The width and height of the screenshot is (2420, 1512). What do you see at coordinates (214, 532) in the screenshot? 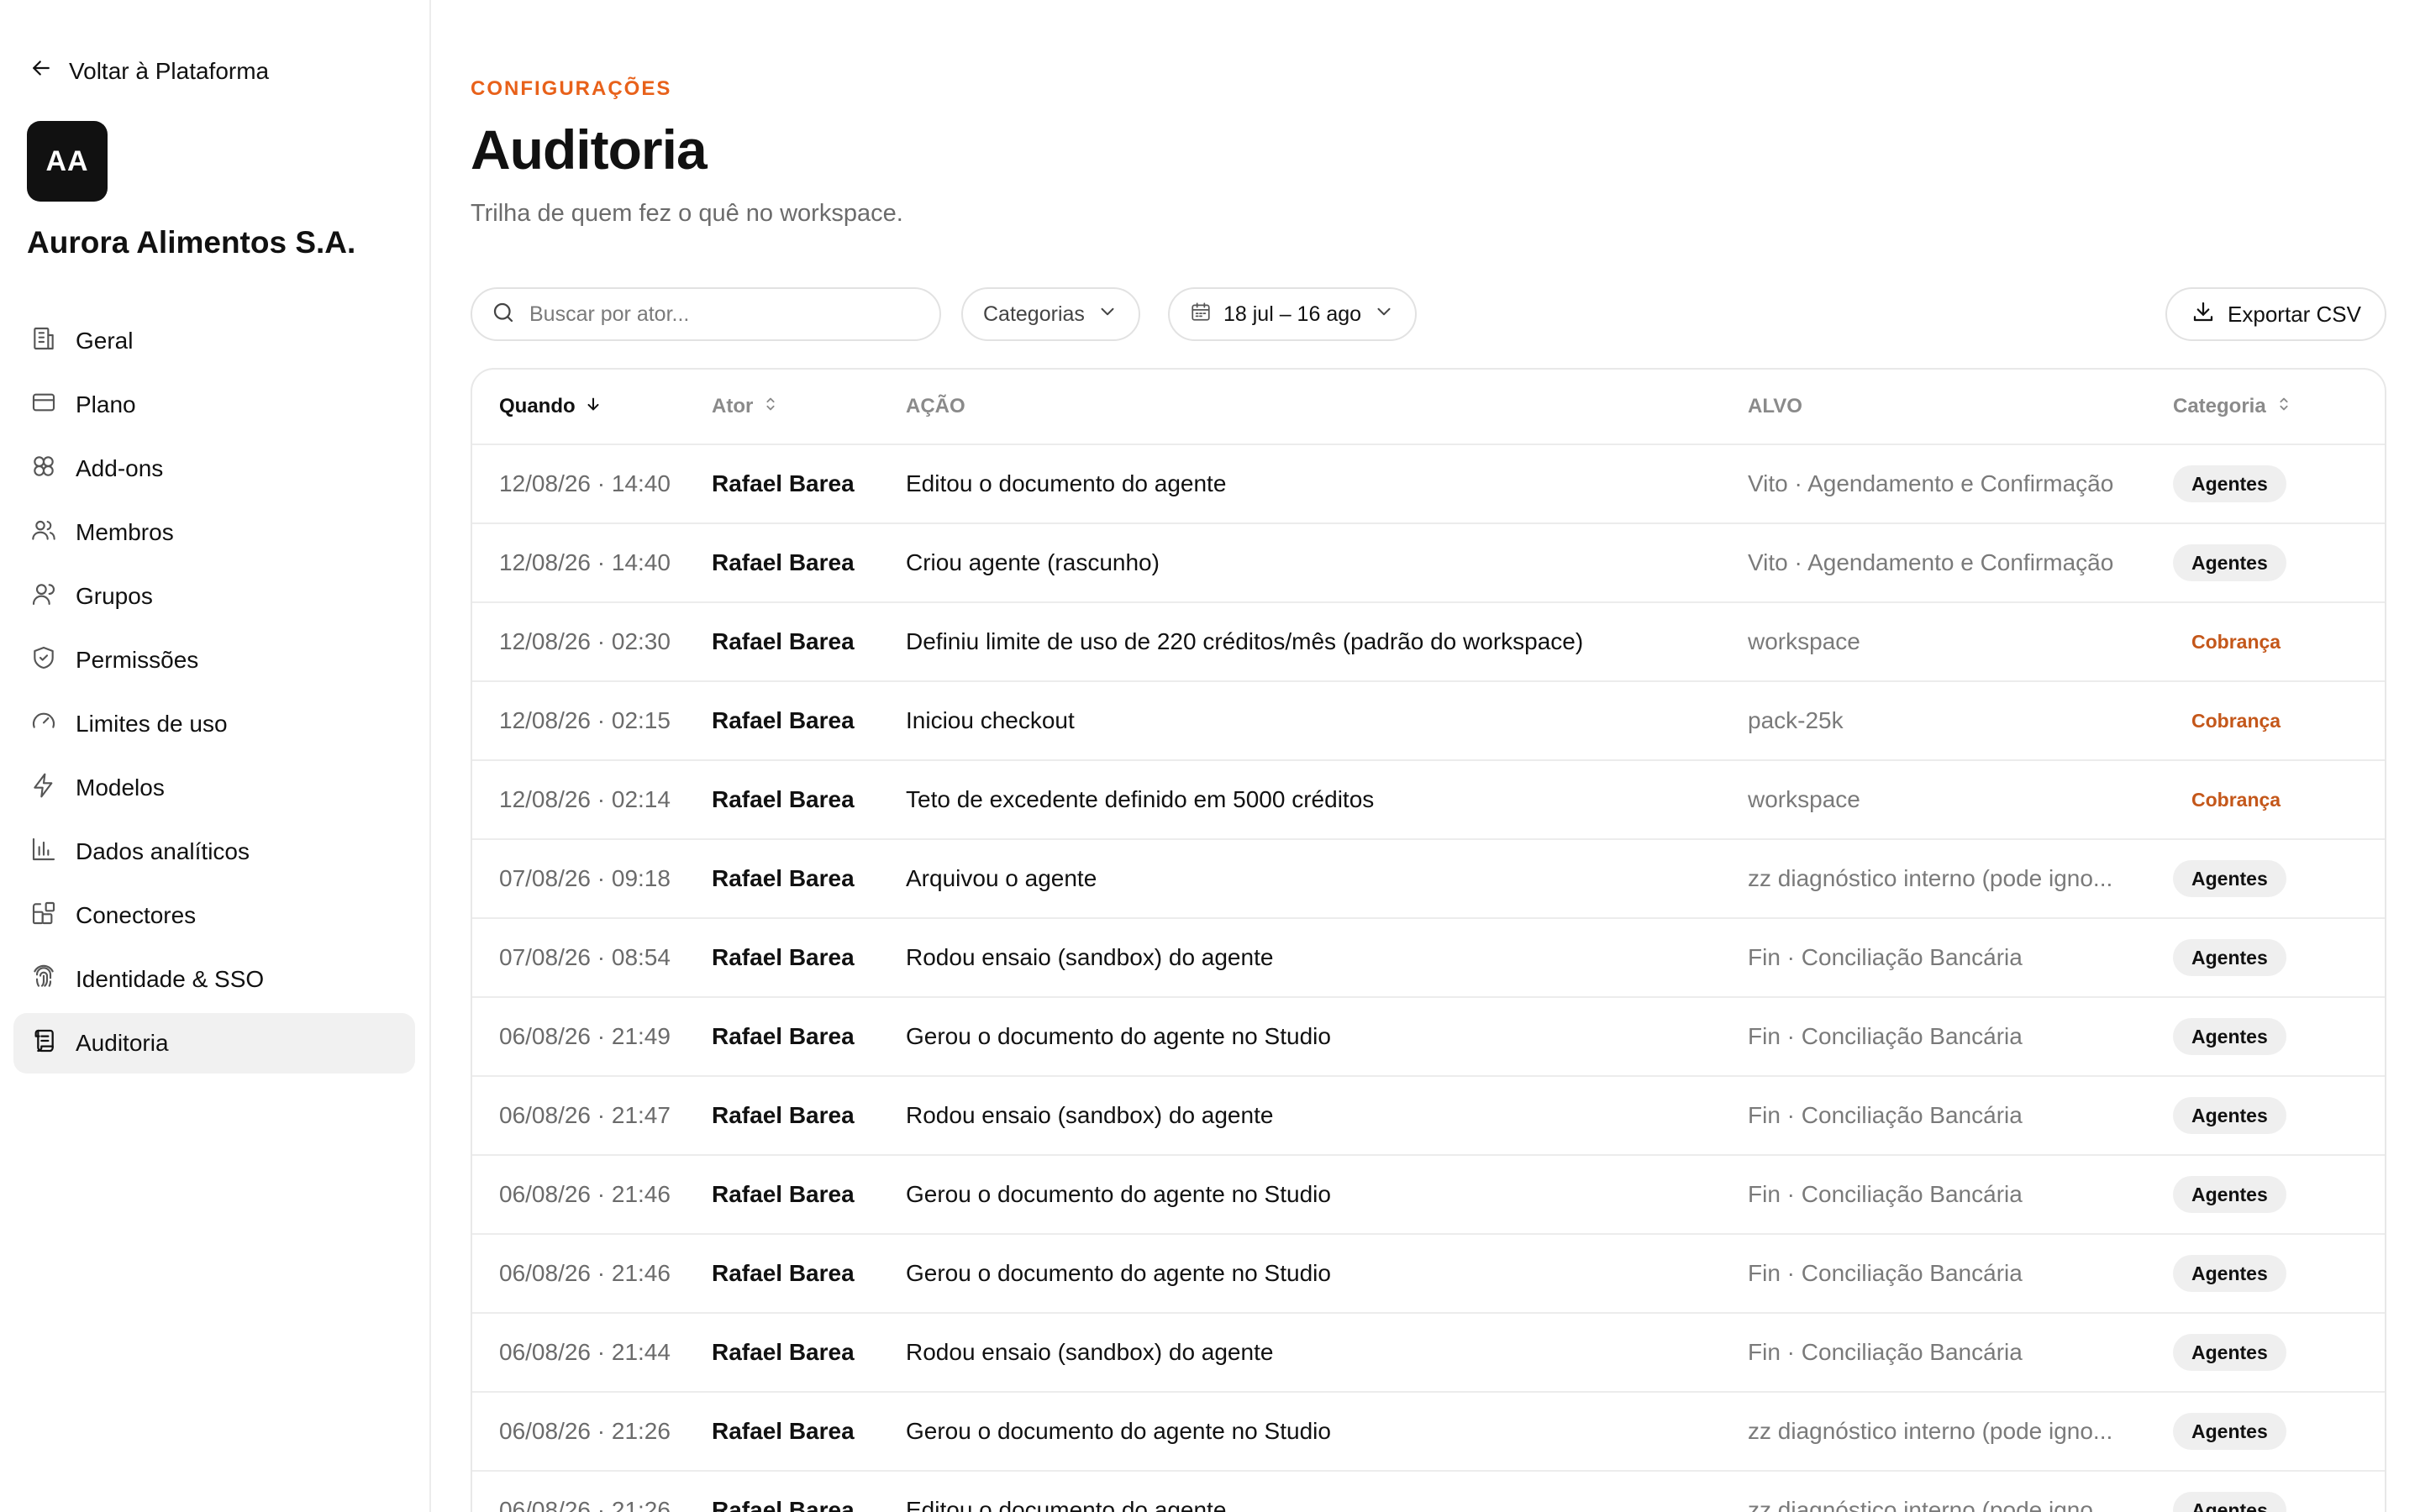
I see `sidebar-item-membros: Membros` at bounding box center [214, 532].